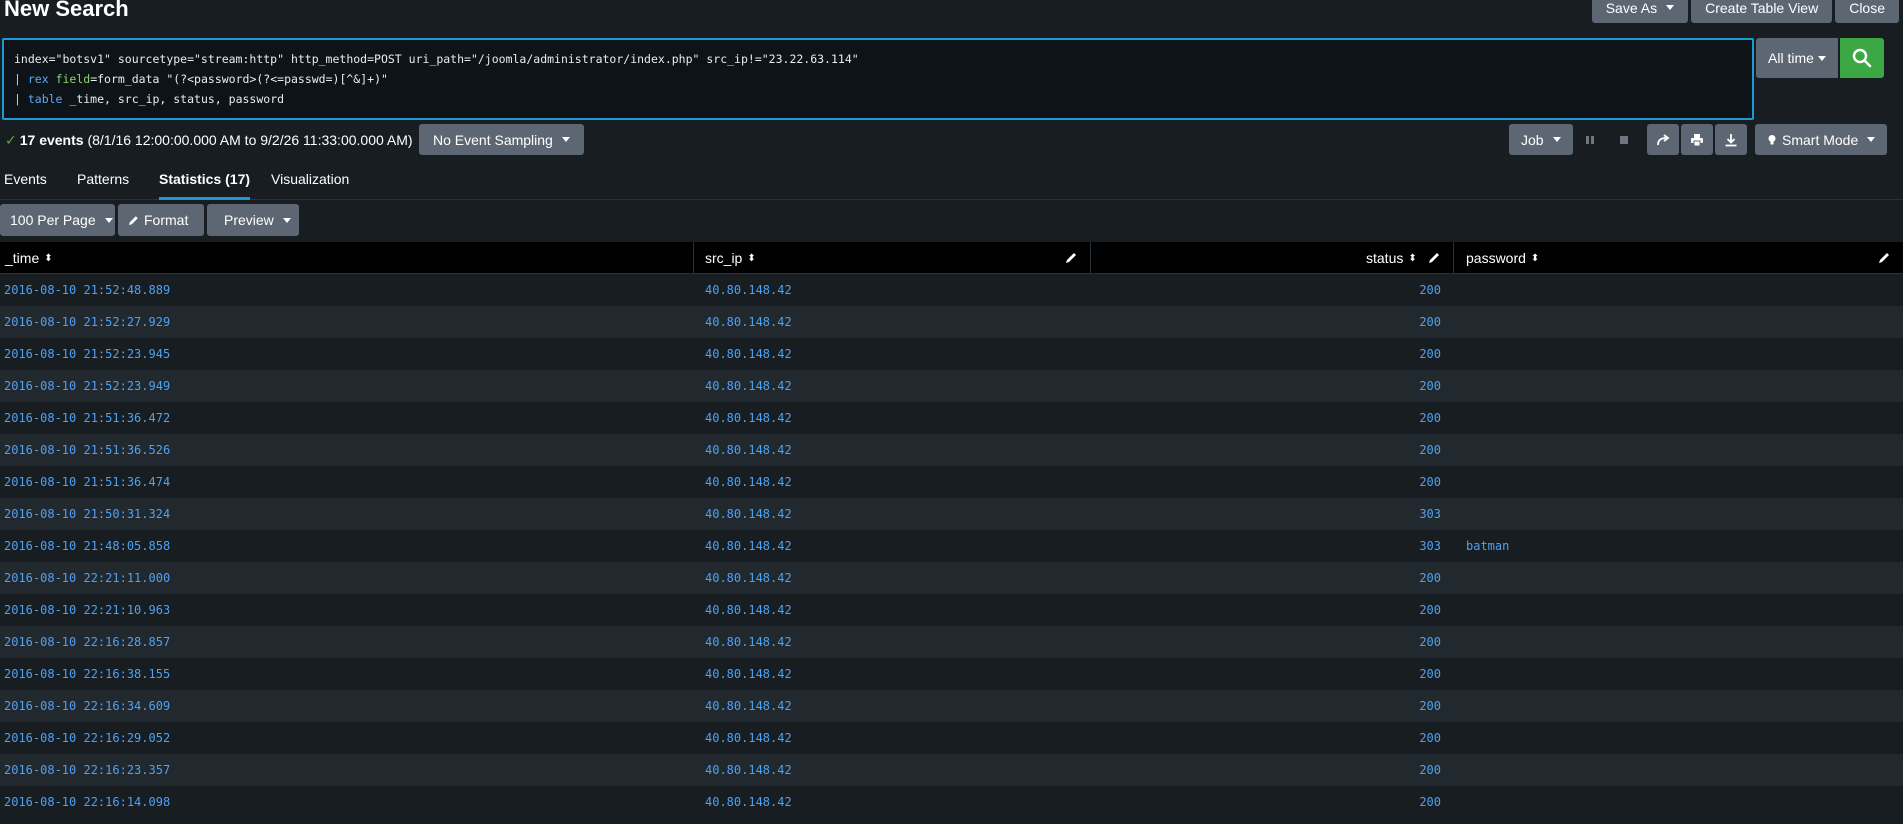  I want to click on print-button, so click(1697, 139).